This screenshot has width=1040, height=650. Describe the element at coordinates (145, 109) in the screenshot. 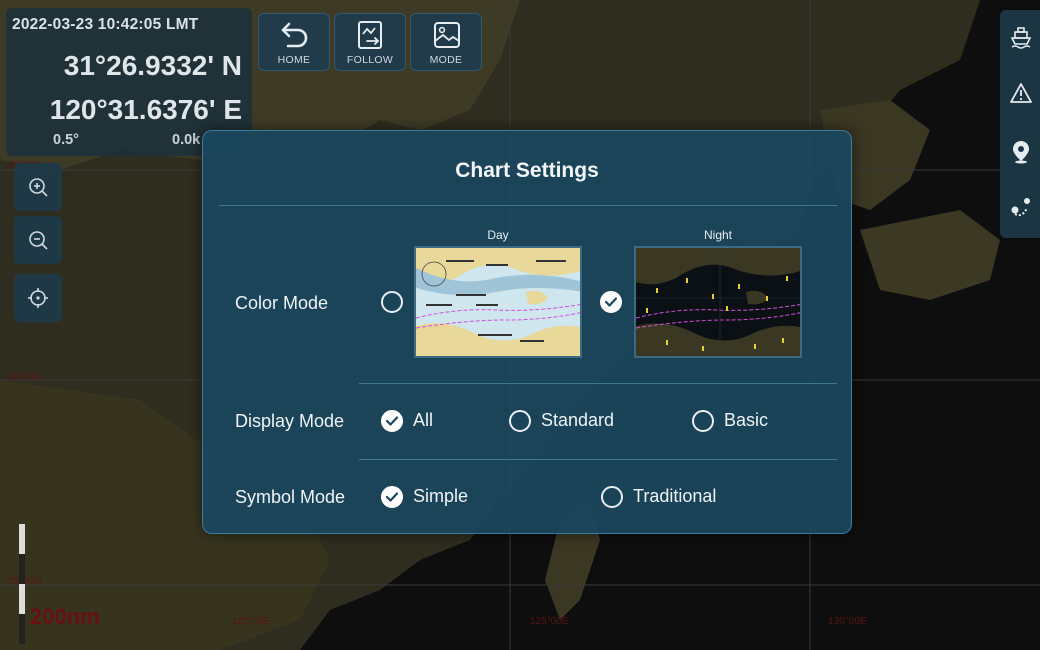

I see `longitude-readout: 120°31.6376' E` at that location.